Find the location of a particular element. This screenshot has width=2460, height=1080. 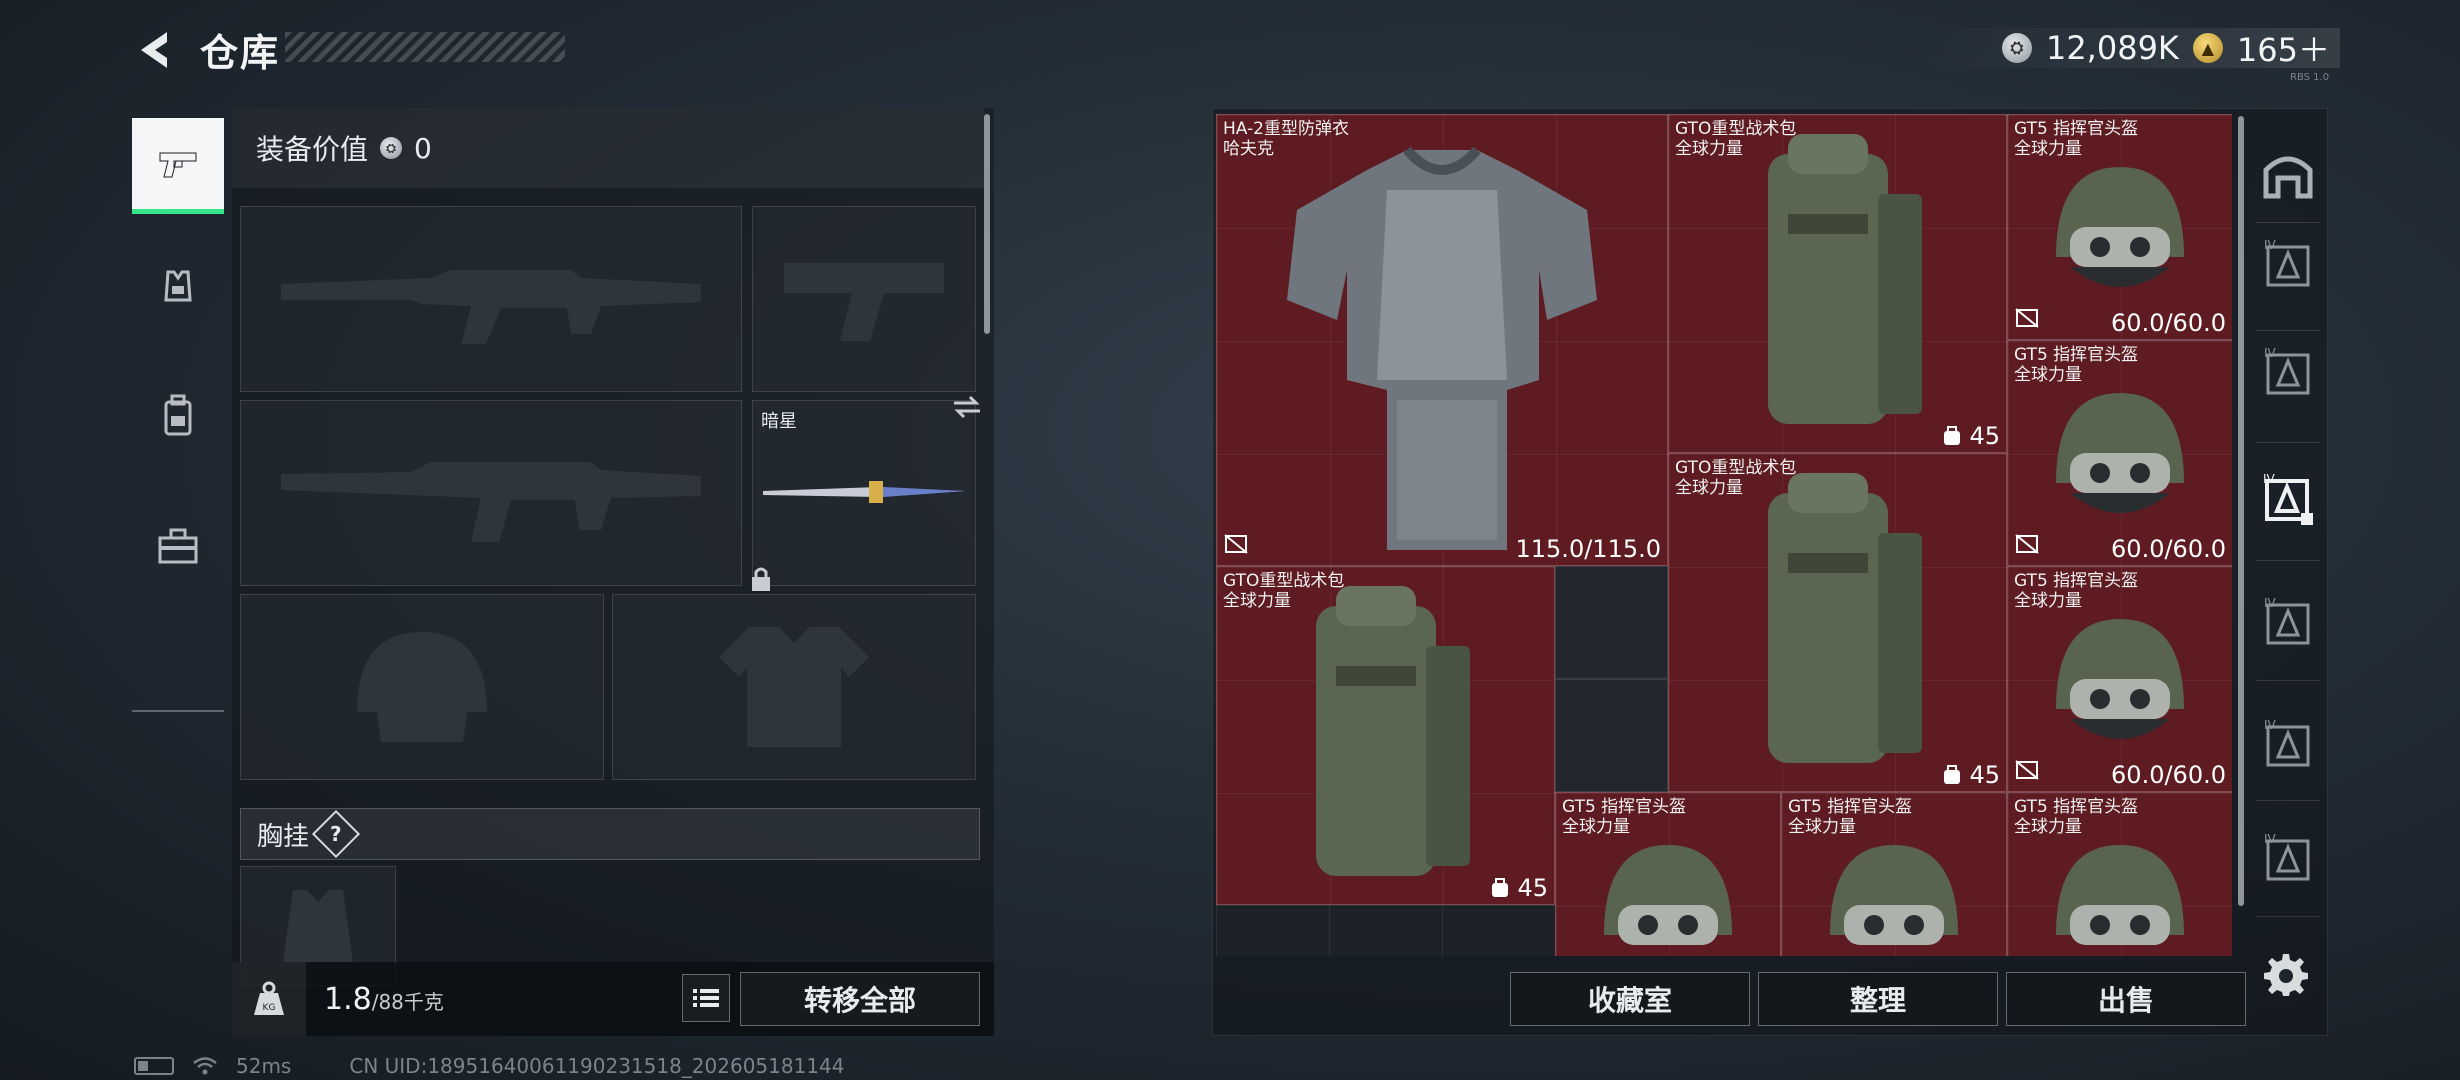

armor-silhouette-icon is located at coordinates (794, 687).